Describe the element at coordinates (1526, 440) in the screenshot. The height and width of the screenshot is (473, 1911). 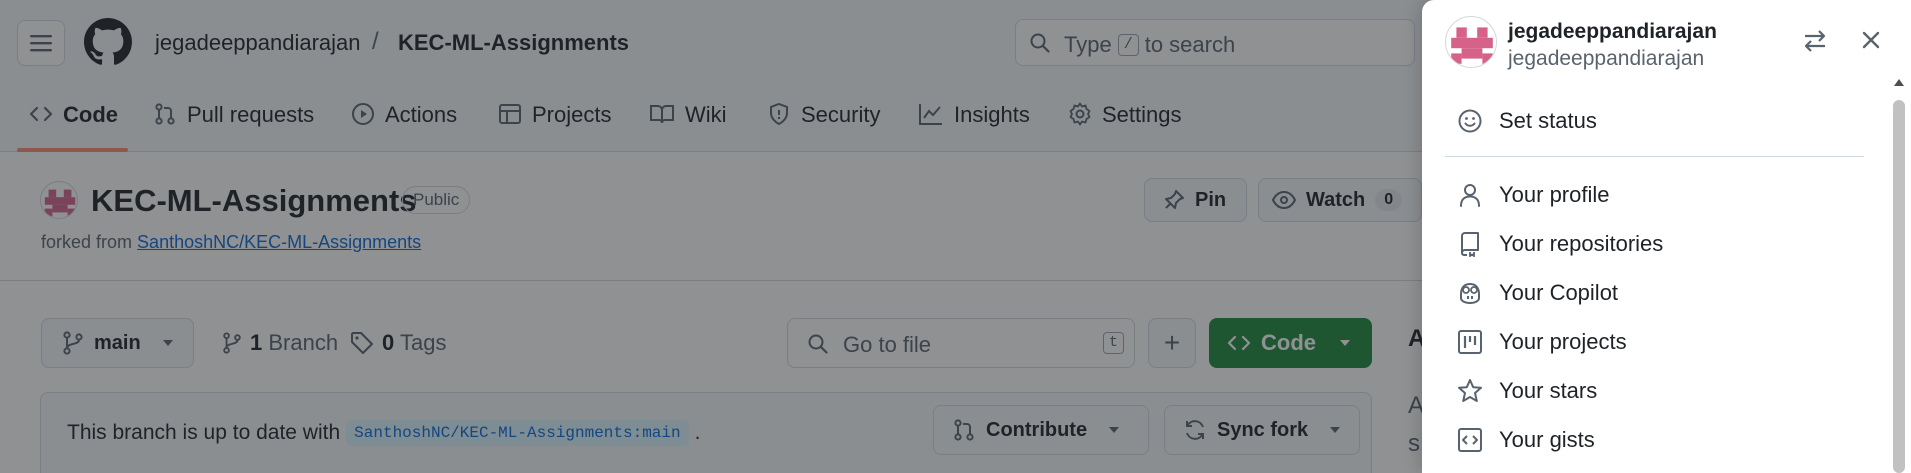
I see `menu-item-your-gists: Your gists` at that location.